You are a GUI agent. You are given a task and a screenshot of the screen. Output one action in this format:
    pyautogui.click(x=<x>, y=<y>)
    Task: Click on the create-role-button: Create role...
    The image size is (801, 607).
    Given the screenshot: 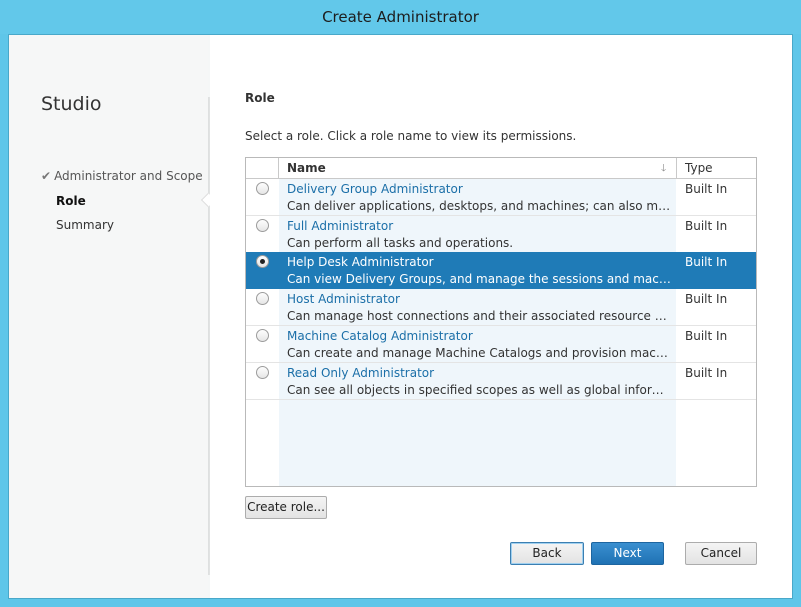 What is the action you would take?
    pyautogui.click(x=286, y=507)
    